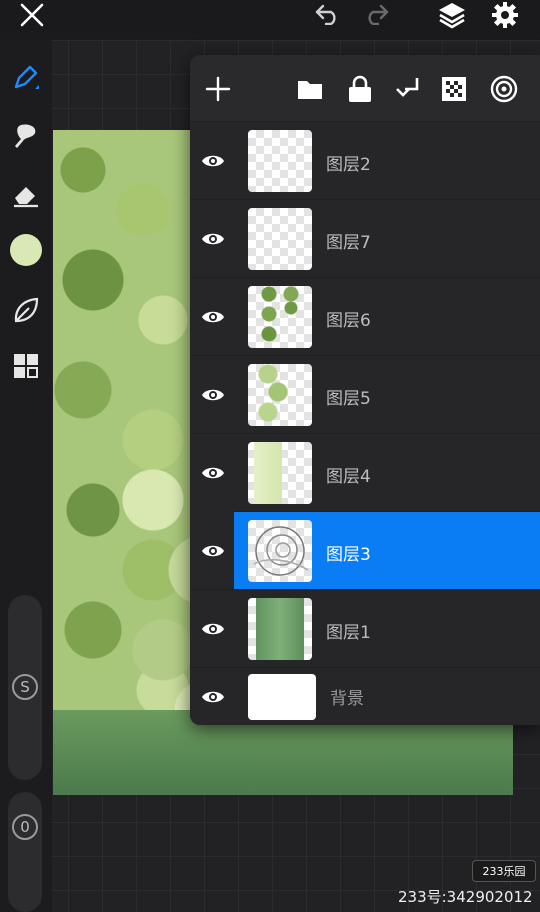 The height and width of the screenshot is (912, 540). What do you see at coordinates (270, 17) in the screenshot?
I see `top-bar` at bounding box center [270, 17].